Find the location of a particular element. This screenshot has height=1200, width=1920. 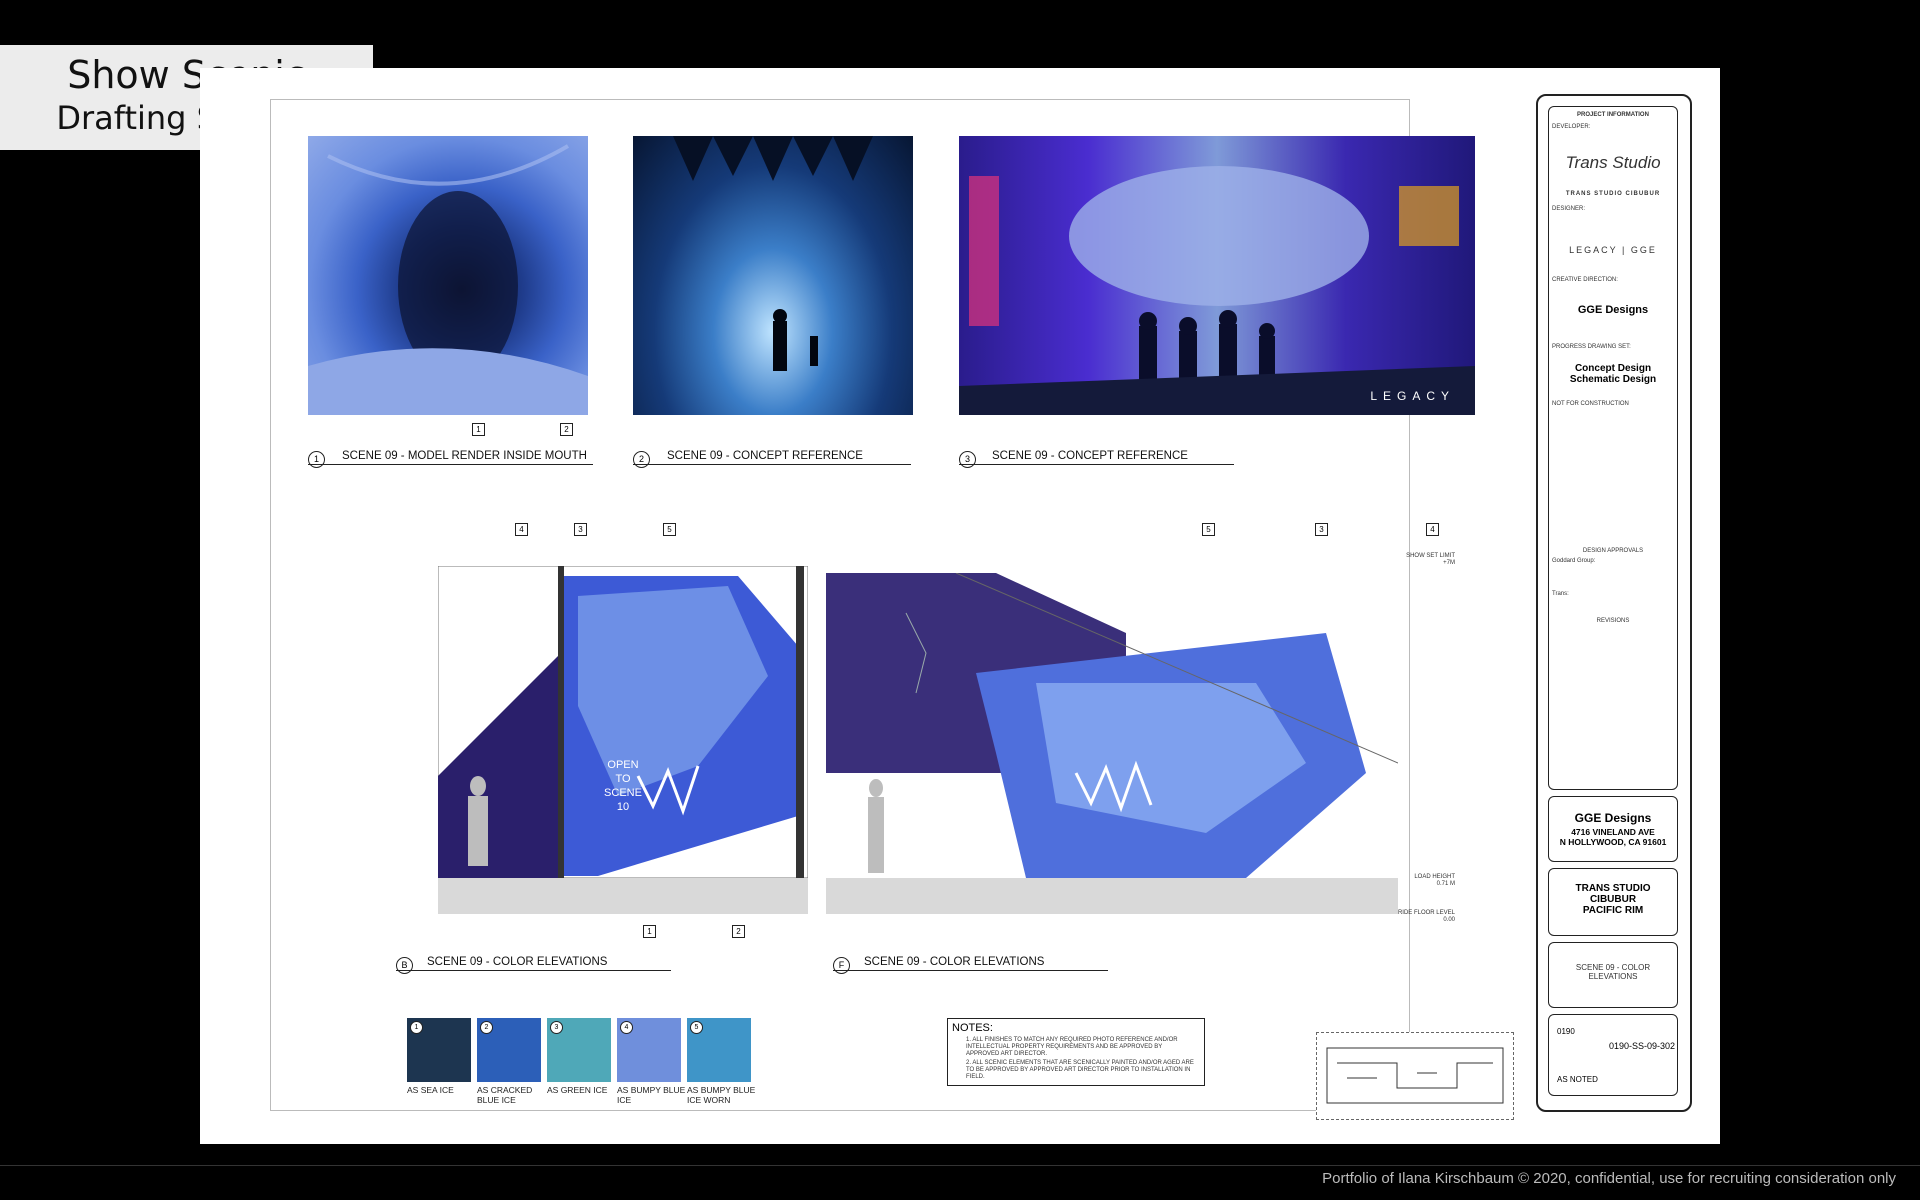

project-3: PACIFIC RIM is located at coordinates (1613, 910).